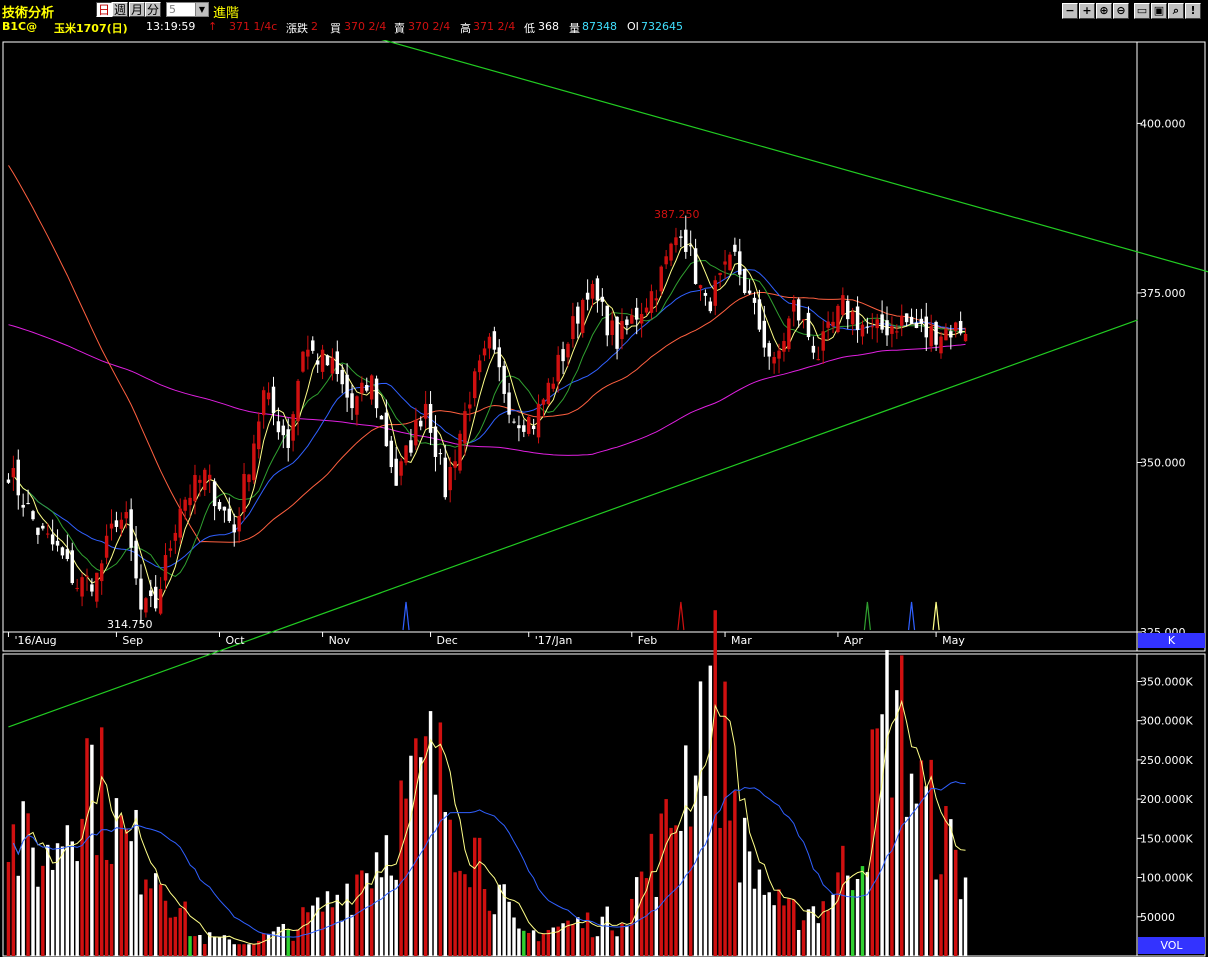 The image size is (1208, 957). What do you see at coordinates (201, 9) in the screenshot?
I see `chevron-down-icon: ▼` at bounding box center [201, 9].